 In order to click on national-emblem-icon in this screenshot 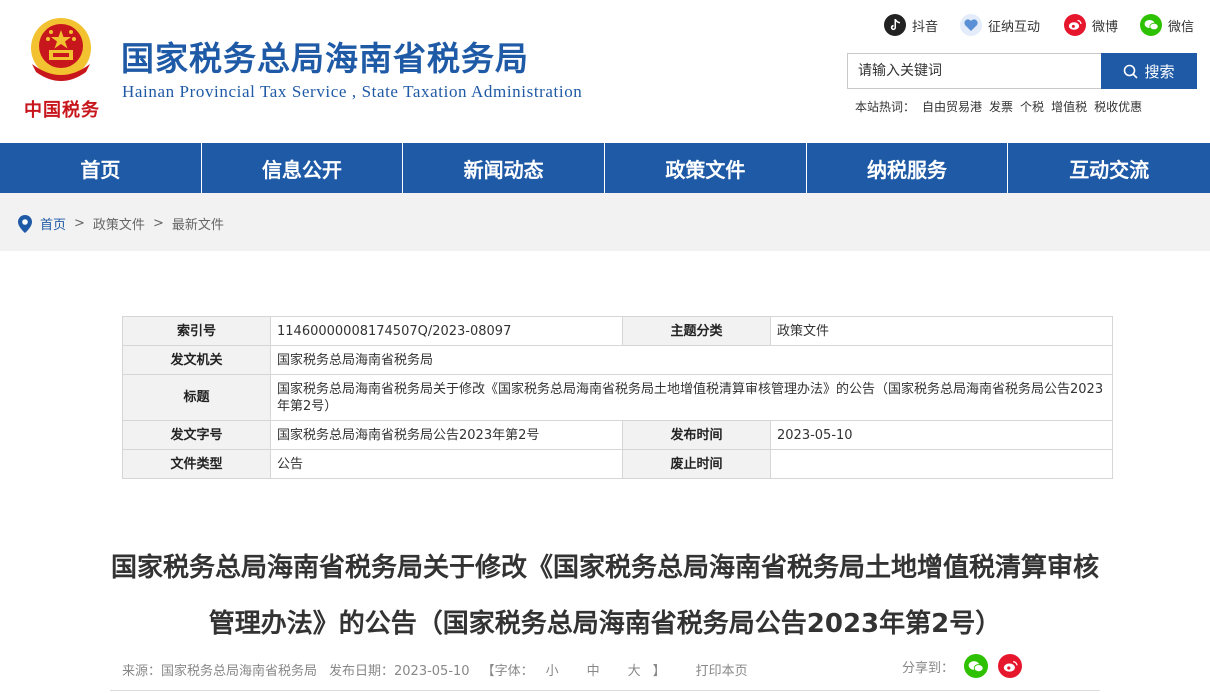, I will do `click(61, 49)`.